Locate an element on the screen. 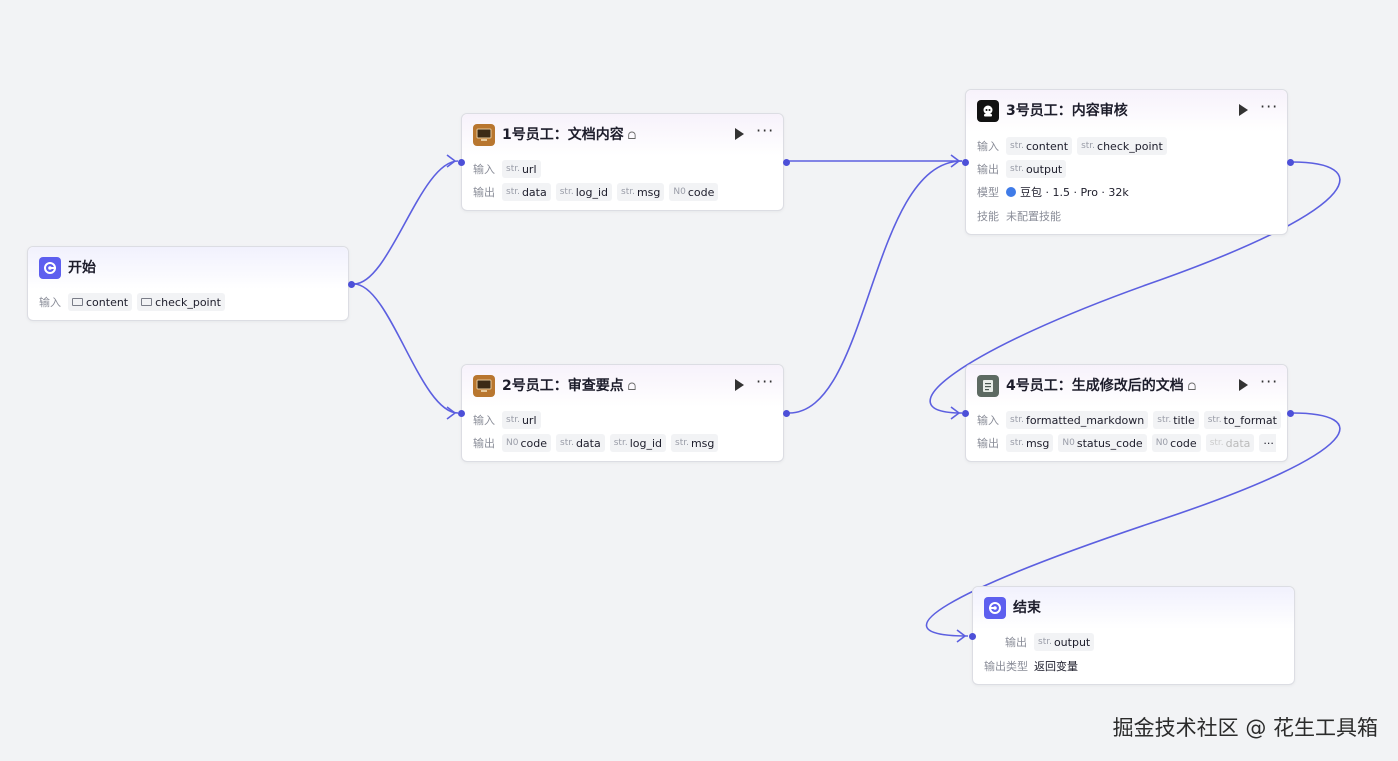 The width and height of the screenshot is (1398, 761). llm-icon is located at coordinates (988, 111).